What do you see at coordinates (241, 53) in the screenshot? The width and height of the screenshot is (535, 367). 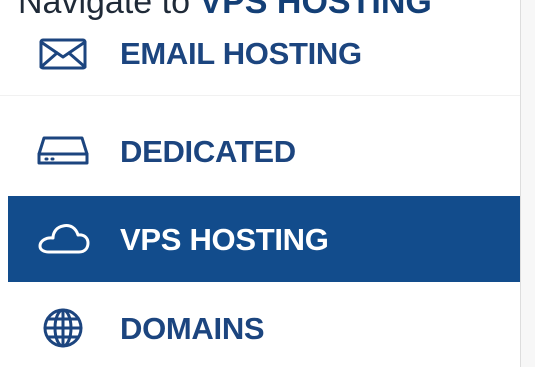 I see `menu-item-email-hosting-label: EMAIL HOSTING` at bounding box center [241, 53].